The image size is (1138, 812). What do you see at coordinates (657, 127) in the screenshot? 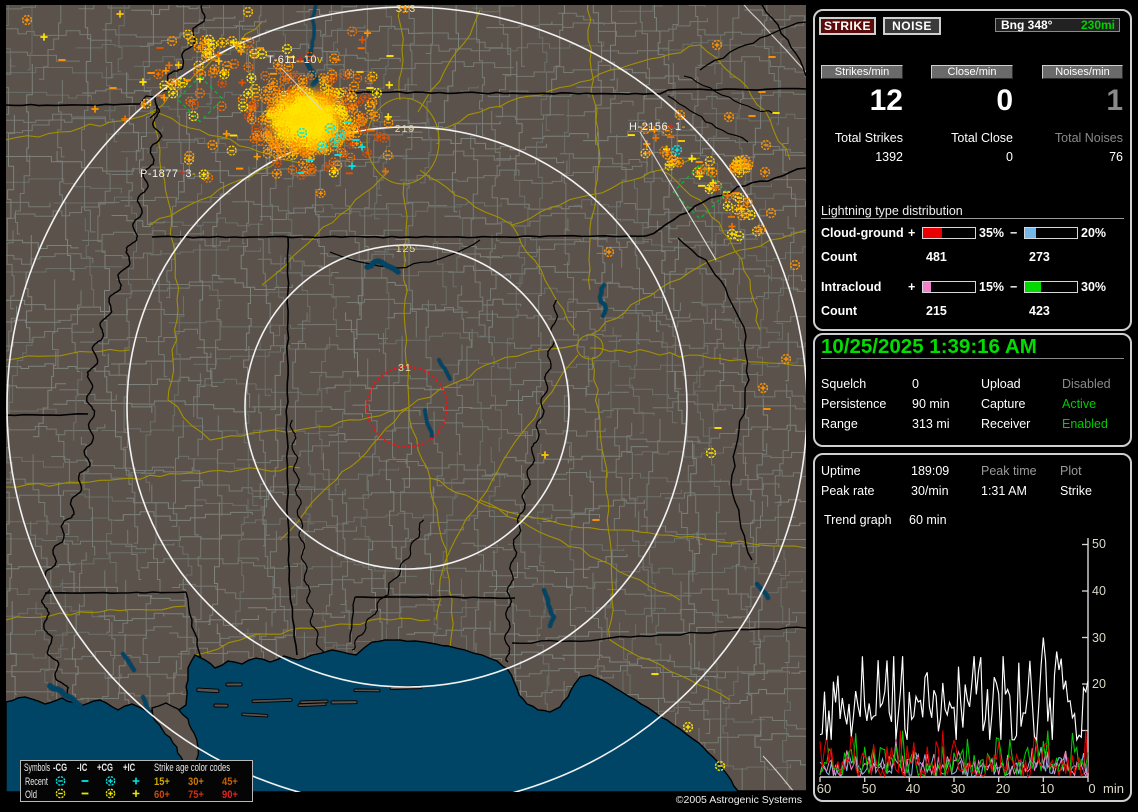
I see `svg-text: H-2156+1-` at bounding box center [657, 127].